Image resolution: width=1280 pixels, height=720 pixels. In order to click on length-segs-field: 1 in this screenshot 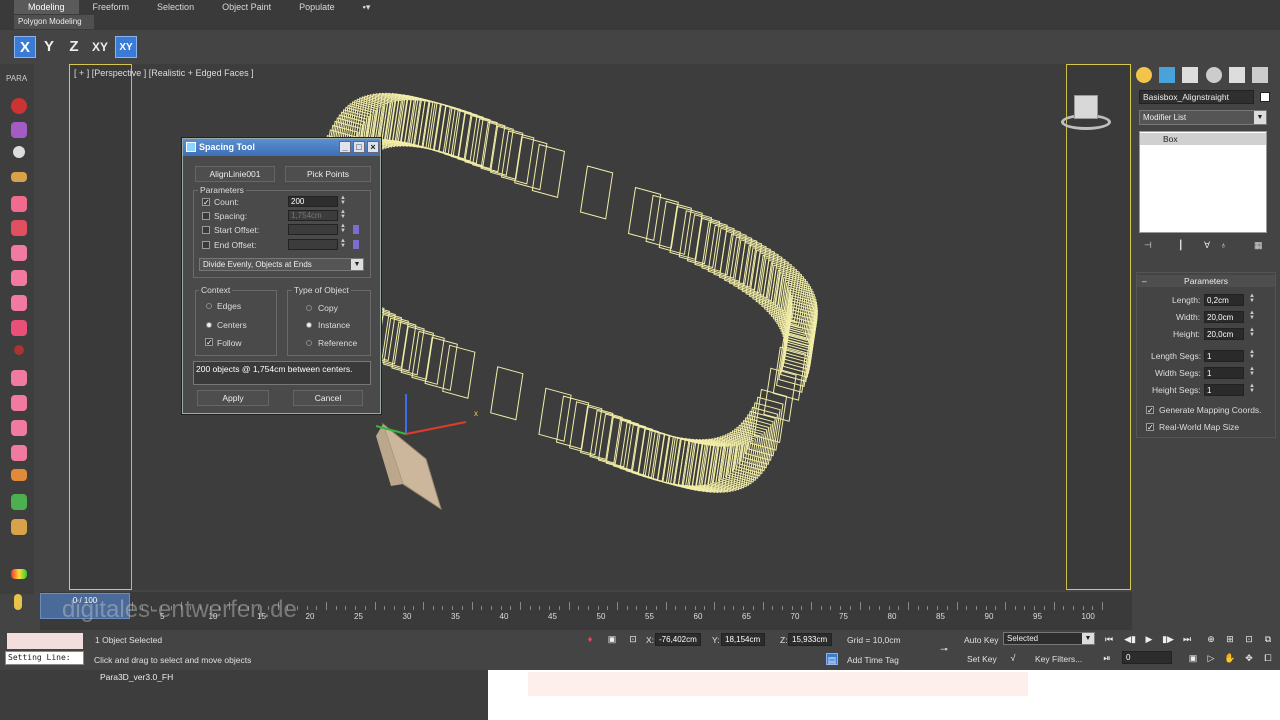, I will do `click(1224, 356)`.